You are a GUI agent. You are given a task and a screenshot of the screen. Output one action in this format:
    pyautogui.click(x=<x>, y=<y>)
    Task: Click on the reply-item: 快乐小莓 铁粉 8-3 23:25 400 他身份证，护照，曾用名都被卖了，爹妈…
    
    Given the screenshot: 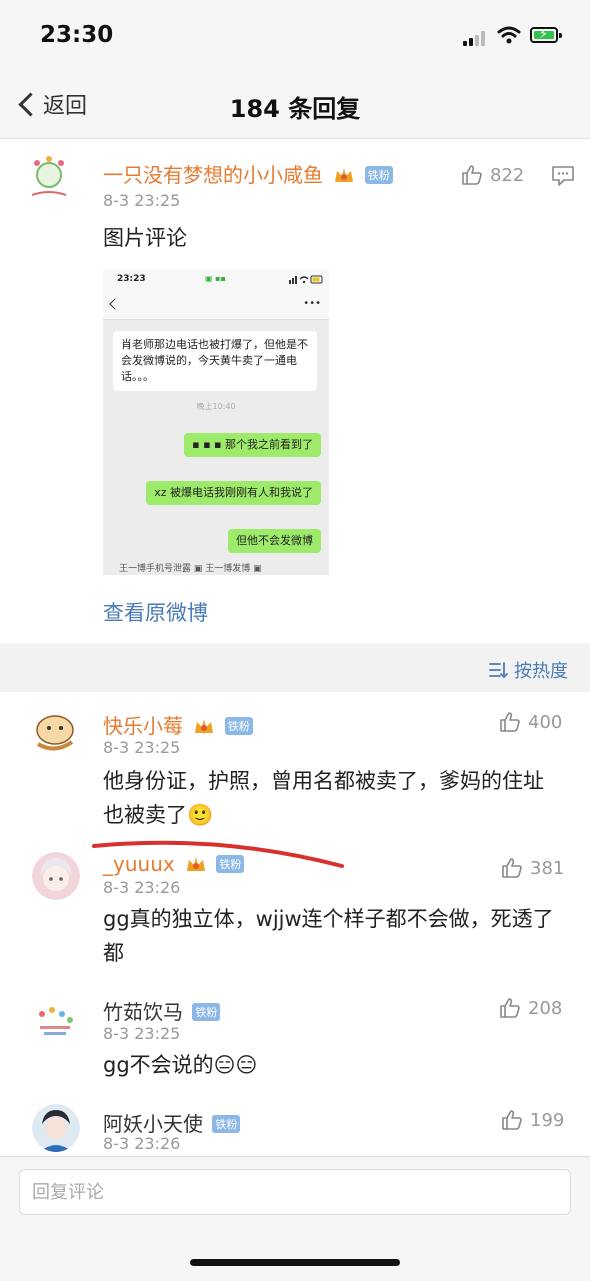 What is the action you would take?
    pyautogui.click(x=295, y=765)
    